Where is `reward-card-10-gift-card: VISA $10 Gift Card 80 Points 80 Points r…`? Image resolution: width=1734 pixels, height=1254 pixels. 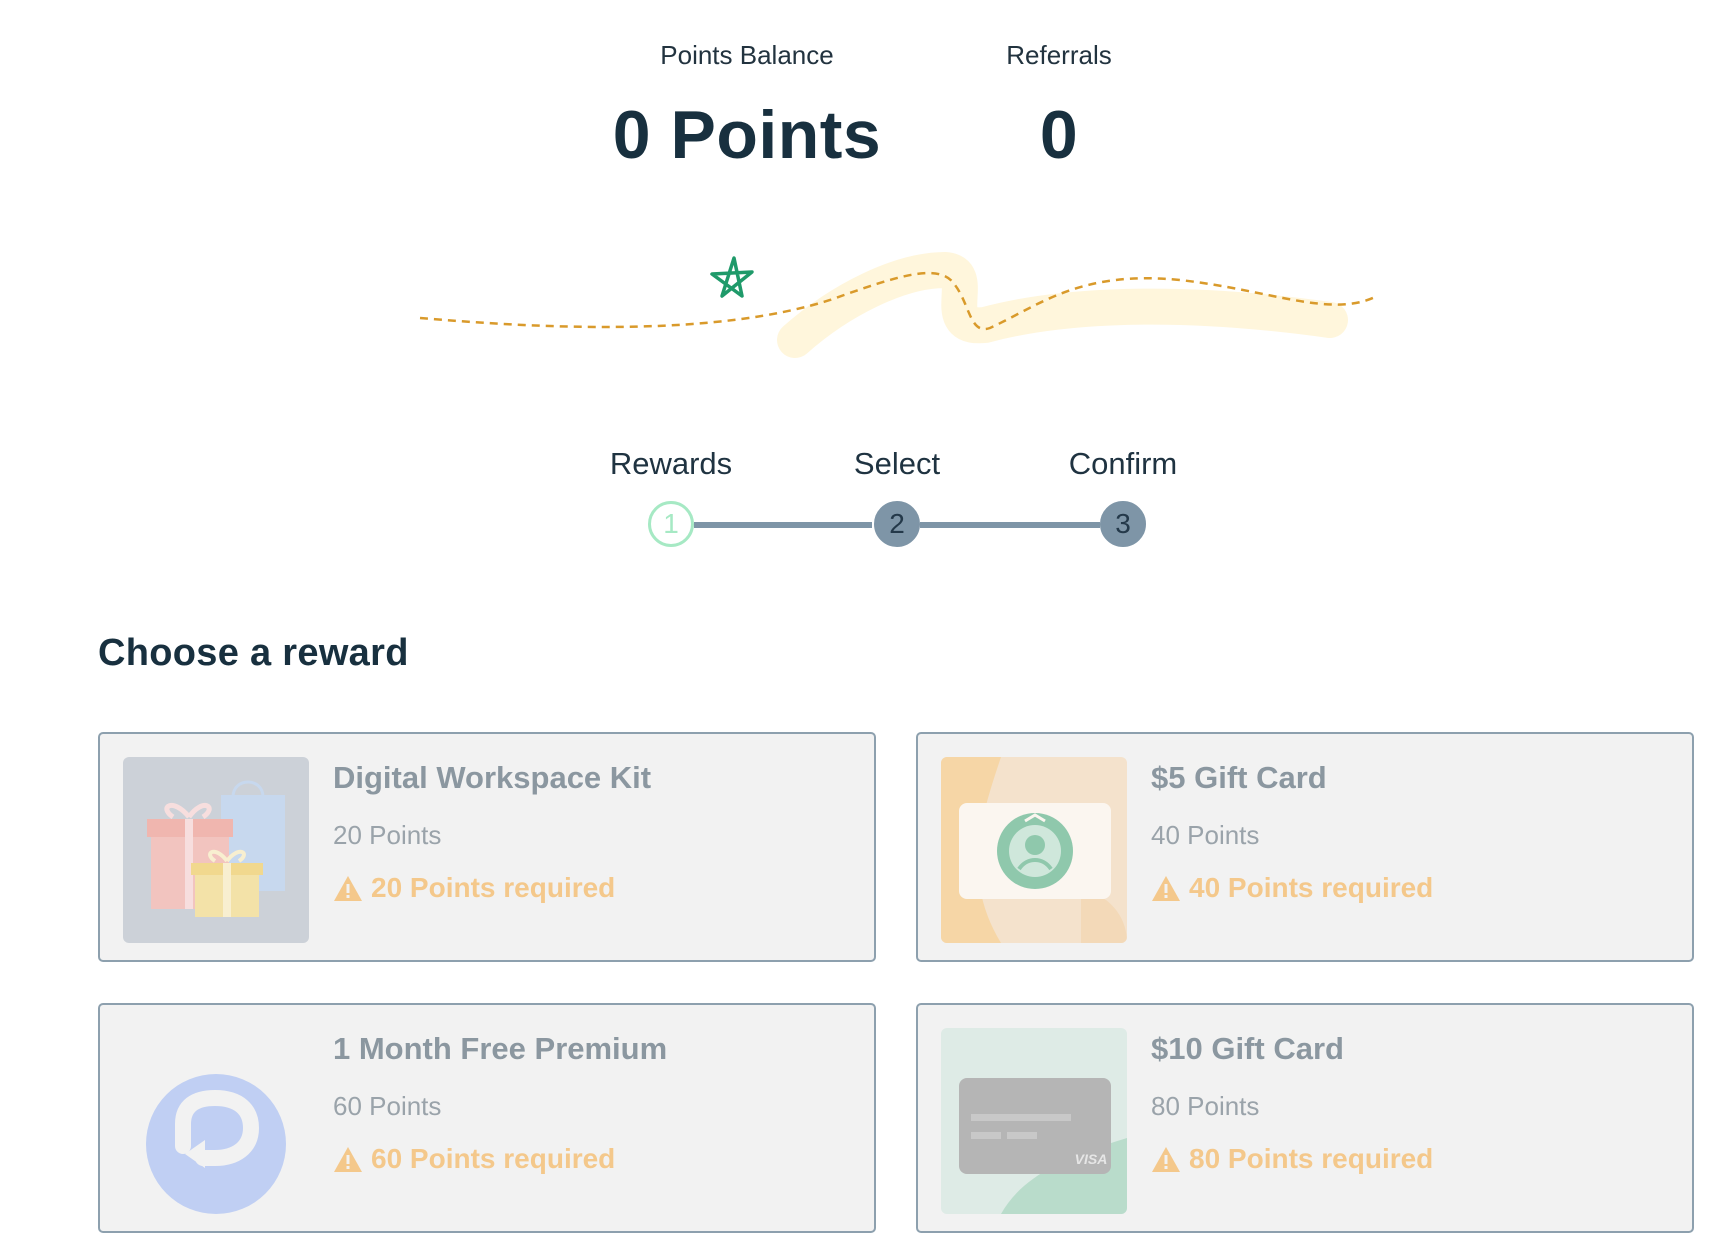
reward-card-10-gift-card: VISA $10 Gift Card 80 Points 80 Points r… is located at coordinates (1305, 1118).